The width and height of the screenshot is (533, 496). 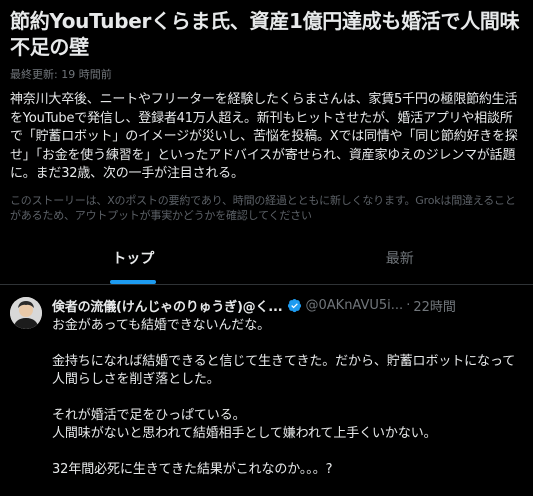 I want to click on user-avatar-icon, so click(x=26, y=313).